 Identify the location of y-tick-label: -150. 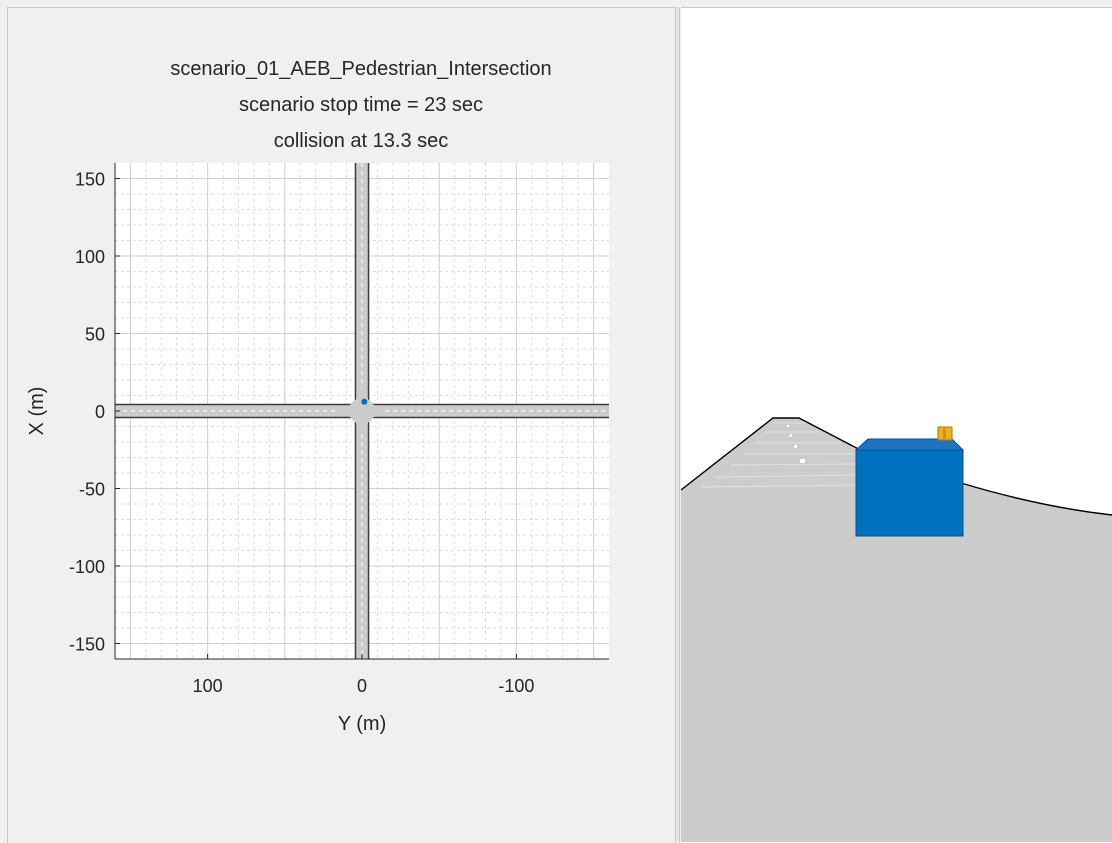
(87, 645).